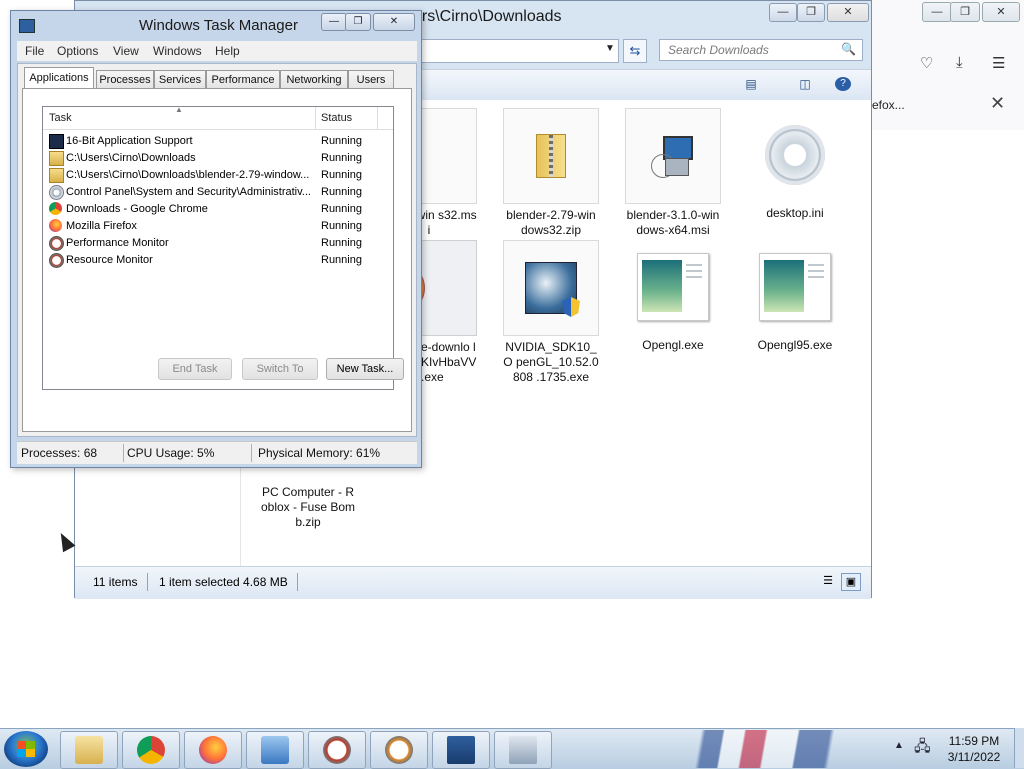  What do you see at coordinates (551, 222) in the screenshot?
I see `file-label: blender-2.79-win dows32.zip` at bounding box center [551, 222].